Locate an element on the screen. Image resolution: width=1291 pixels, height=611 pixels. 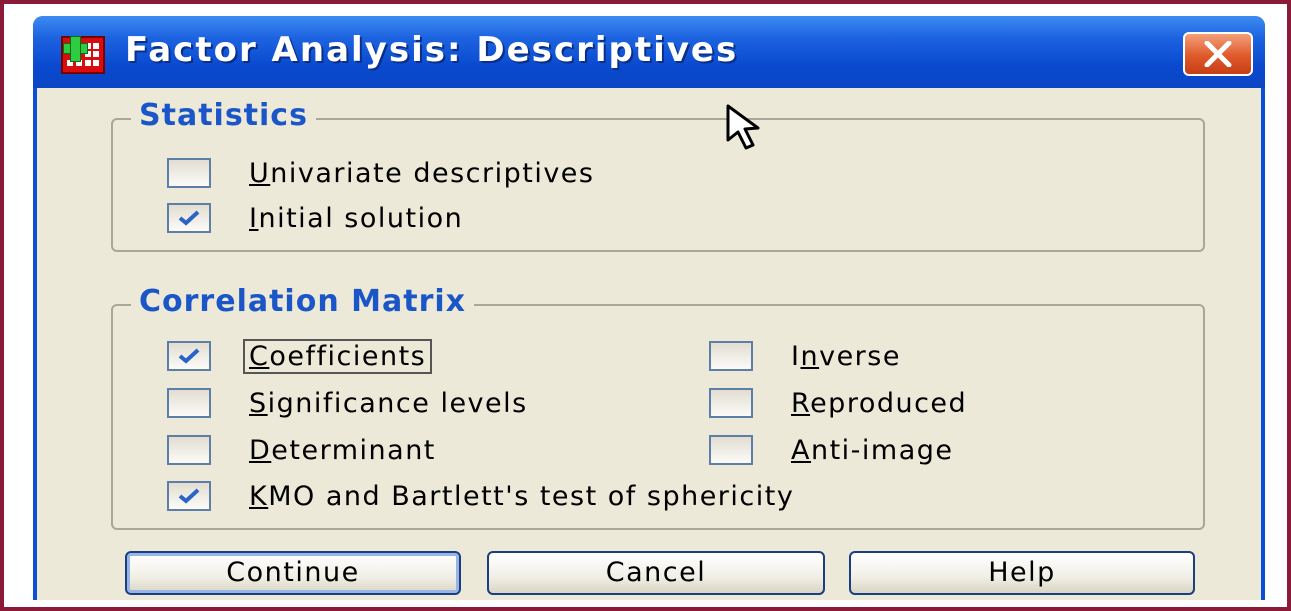
option-label: KMO and Bartlett's test of sphericity is located at coordinates (522, 496).